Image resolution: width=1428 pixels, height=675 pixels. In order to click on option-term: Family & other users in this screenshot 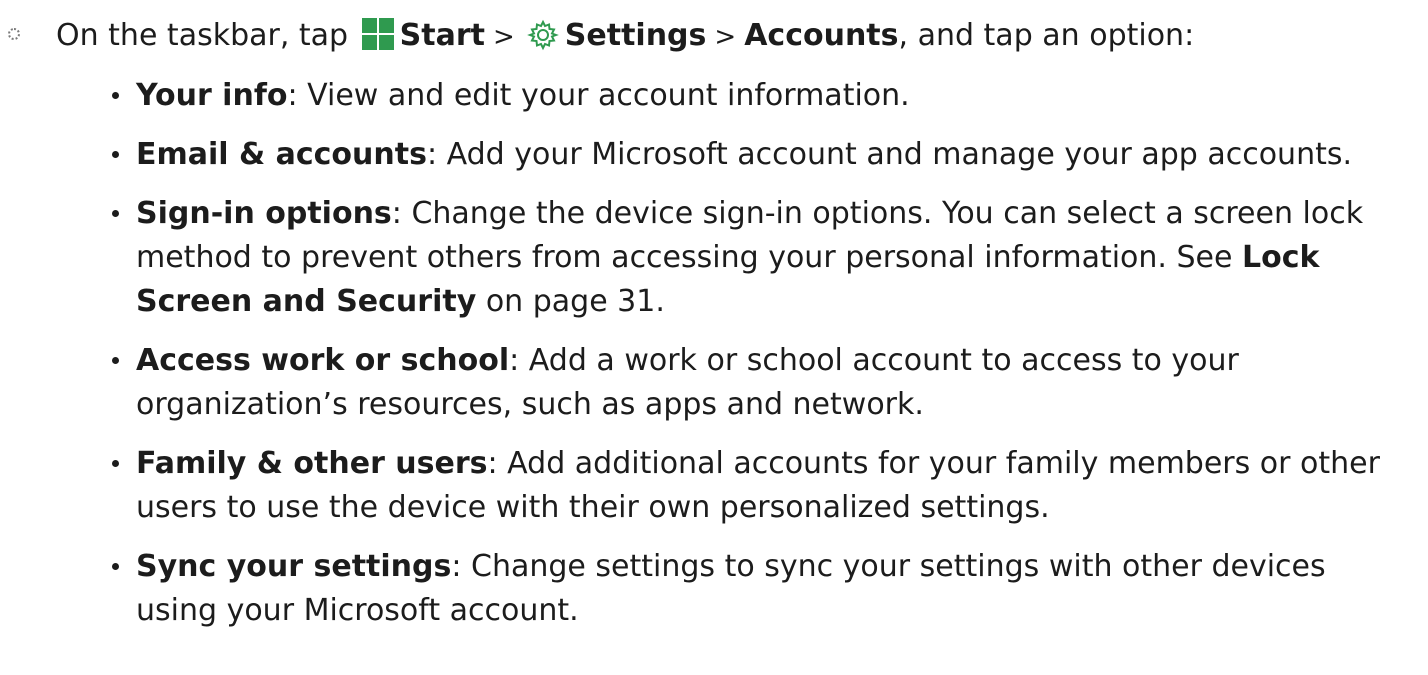, I will do `click(312, 463)`.